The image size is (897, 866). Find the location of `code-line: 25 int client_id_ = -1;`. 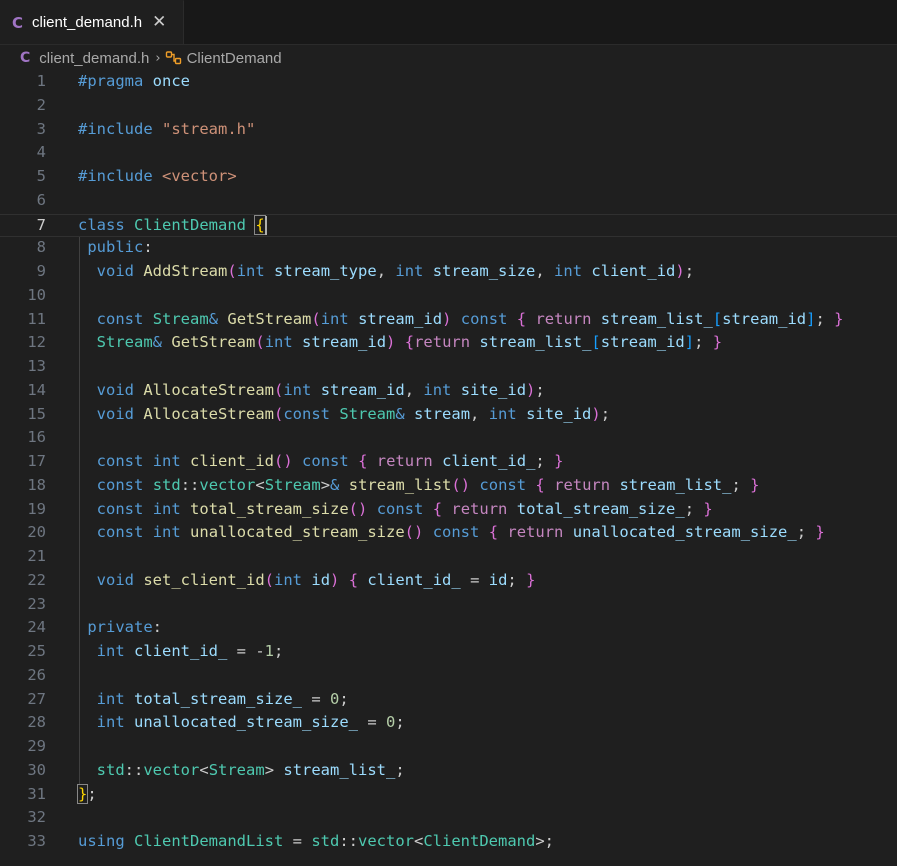

code-line: 25 int client_id_ = -1; is located at coordinates (448, 653).